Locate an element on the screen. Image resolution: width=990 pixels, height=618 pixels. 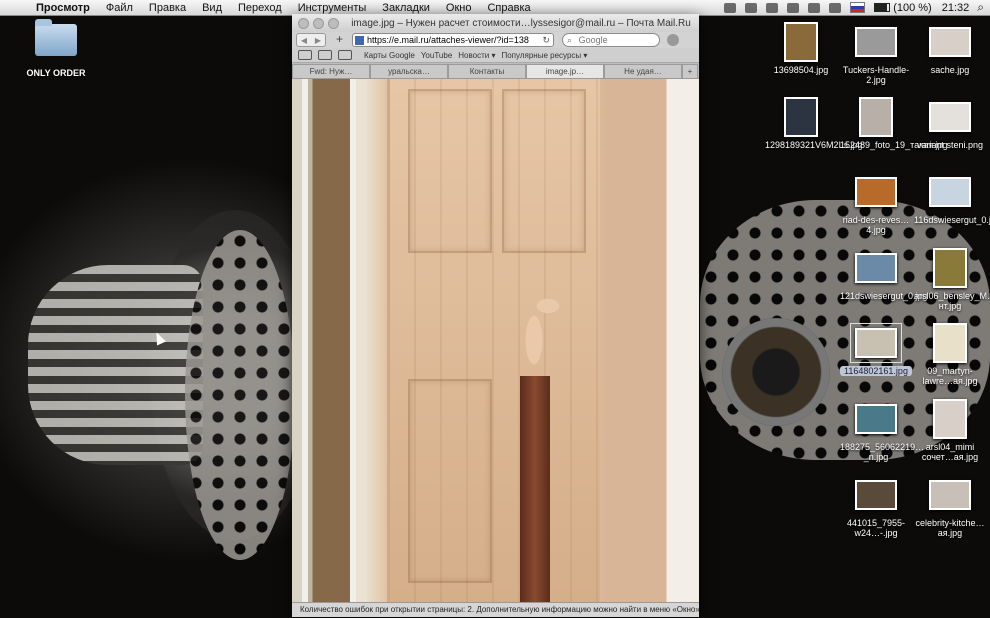
time-machine-icon is located at coordinates (772, 7).